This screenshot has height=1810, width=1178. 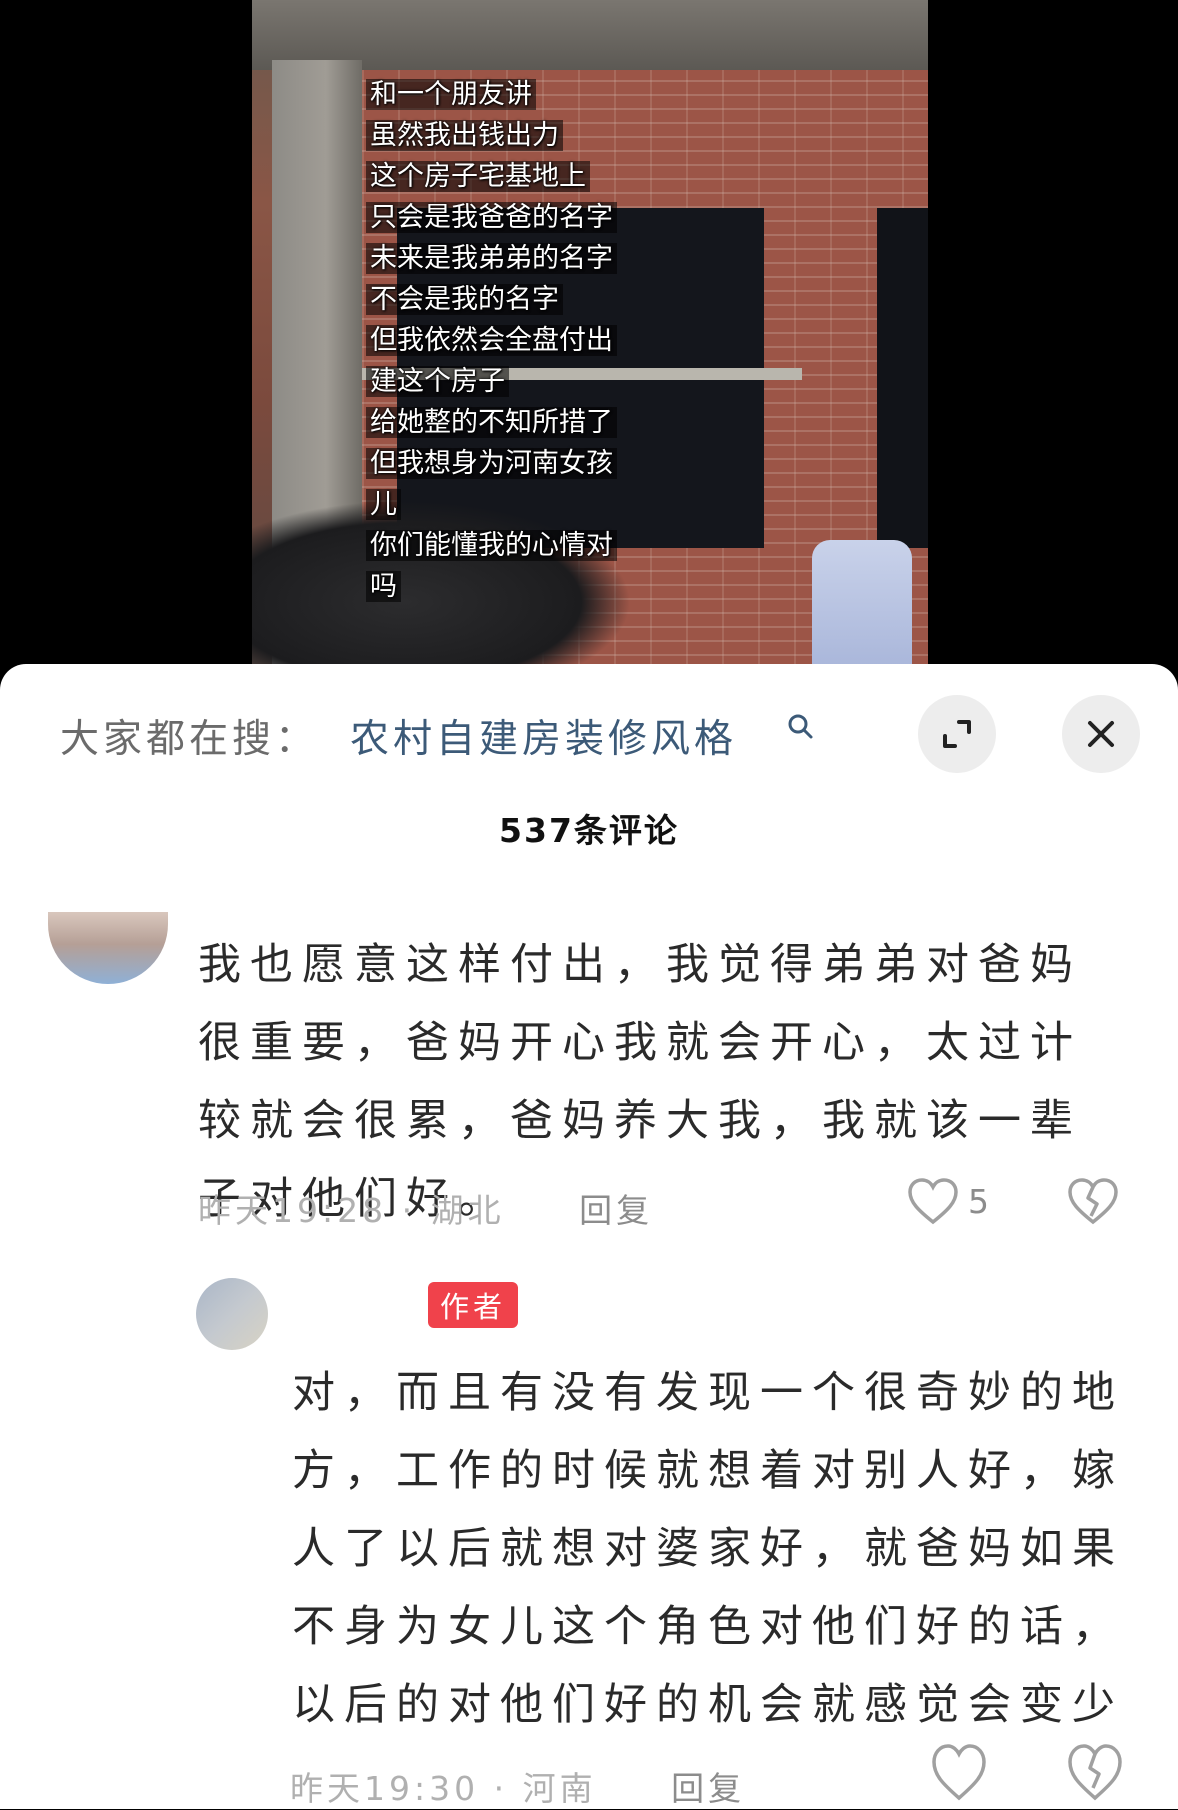 I want to click on caption-line: 你们能懂我的心情对, so click(x=491, y=545).